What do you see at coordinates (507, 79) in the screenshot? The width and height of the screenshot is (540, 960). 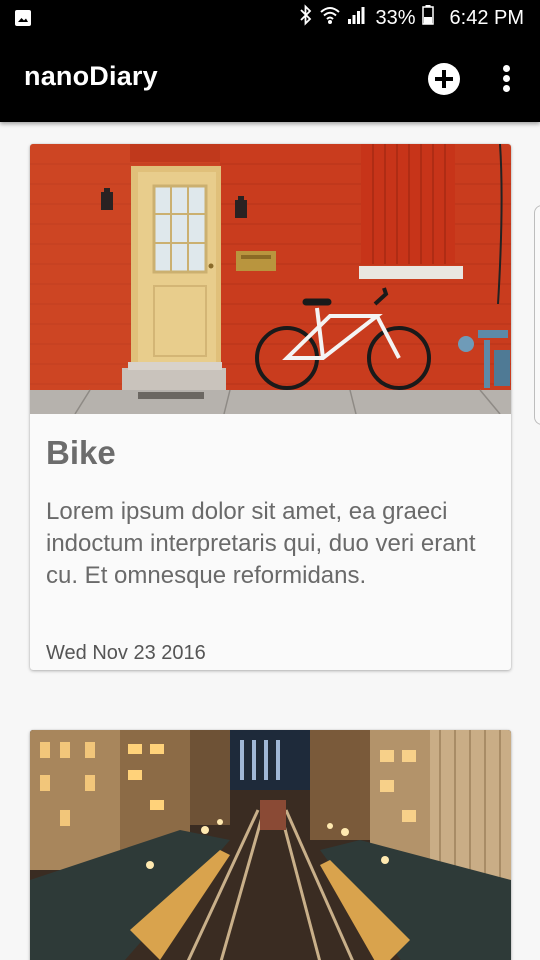 I see `more-vert-icon` at bounding box center [507, 79].